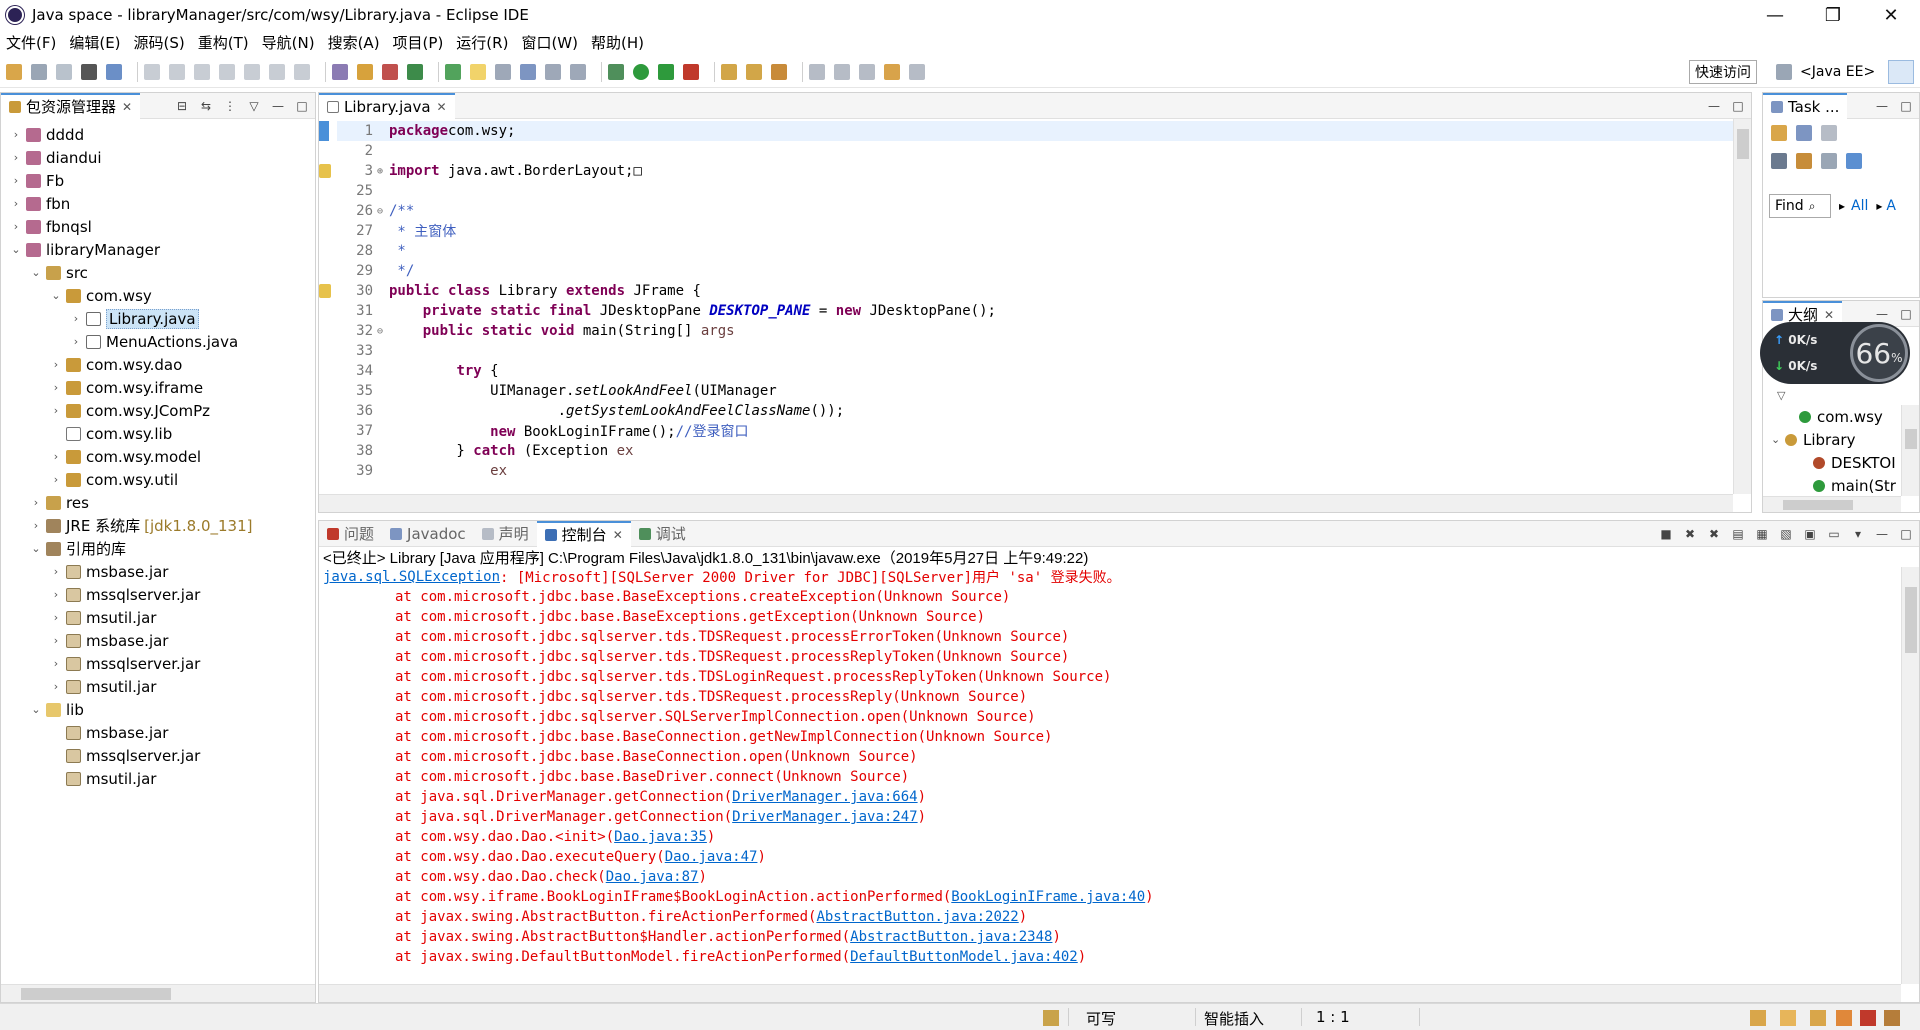 This screenshot has width=1920, height=1030. I want to click on stacktrace-link: java.sql.SQLException, so click(411, 577).